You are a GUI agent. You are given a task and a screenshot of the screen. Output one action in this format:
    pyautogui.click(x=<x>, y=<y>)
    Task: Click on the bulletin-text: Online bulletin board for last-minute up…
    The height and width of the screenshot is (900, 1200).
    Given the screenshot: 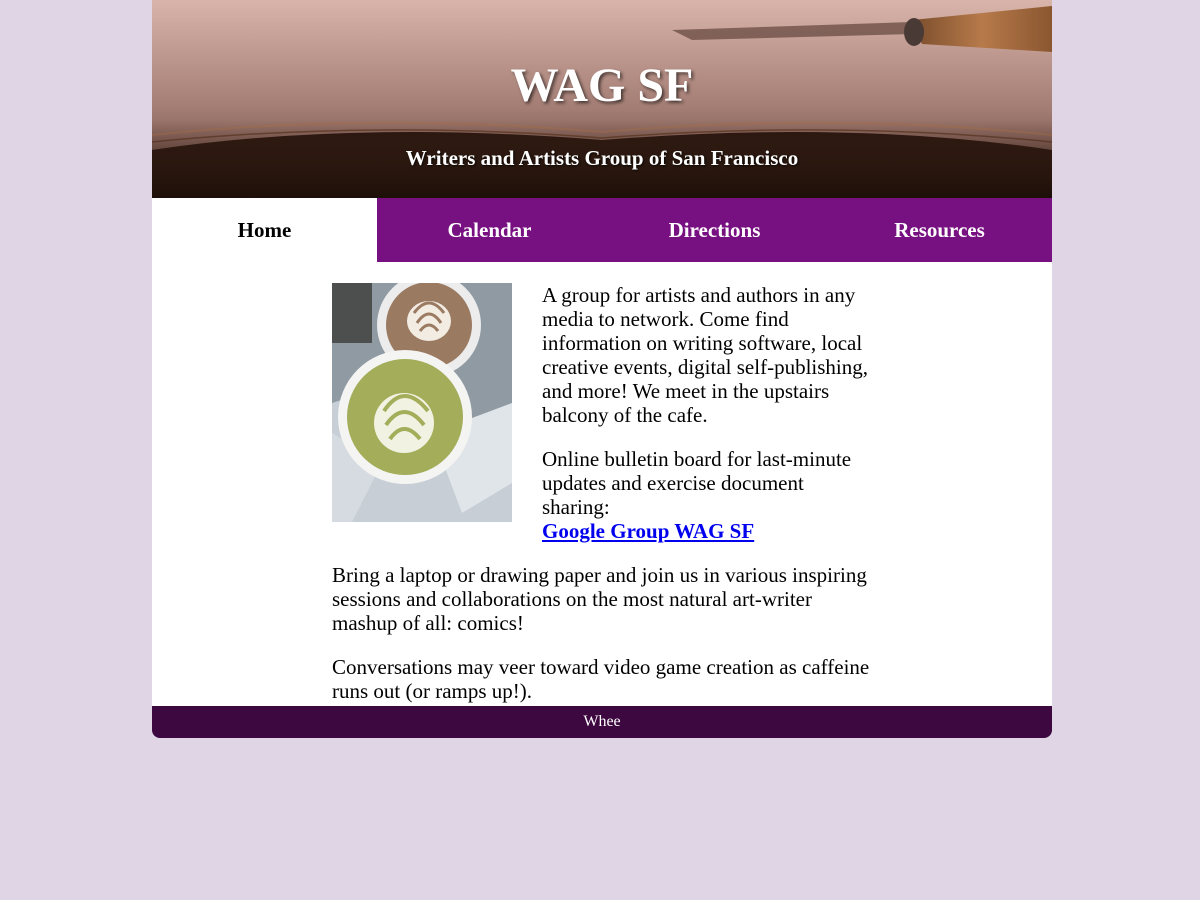 What is the action you would take?
    pyautogui.click(x=697, y=483)
    